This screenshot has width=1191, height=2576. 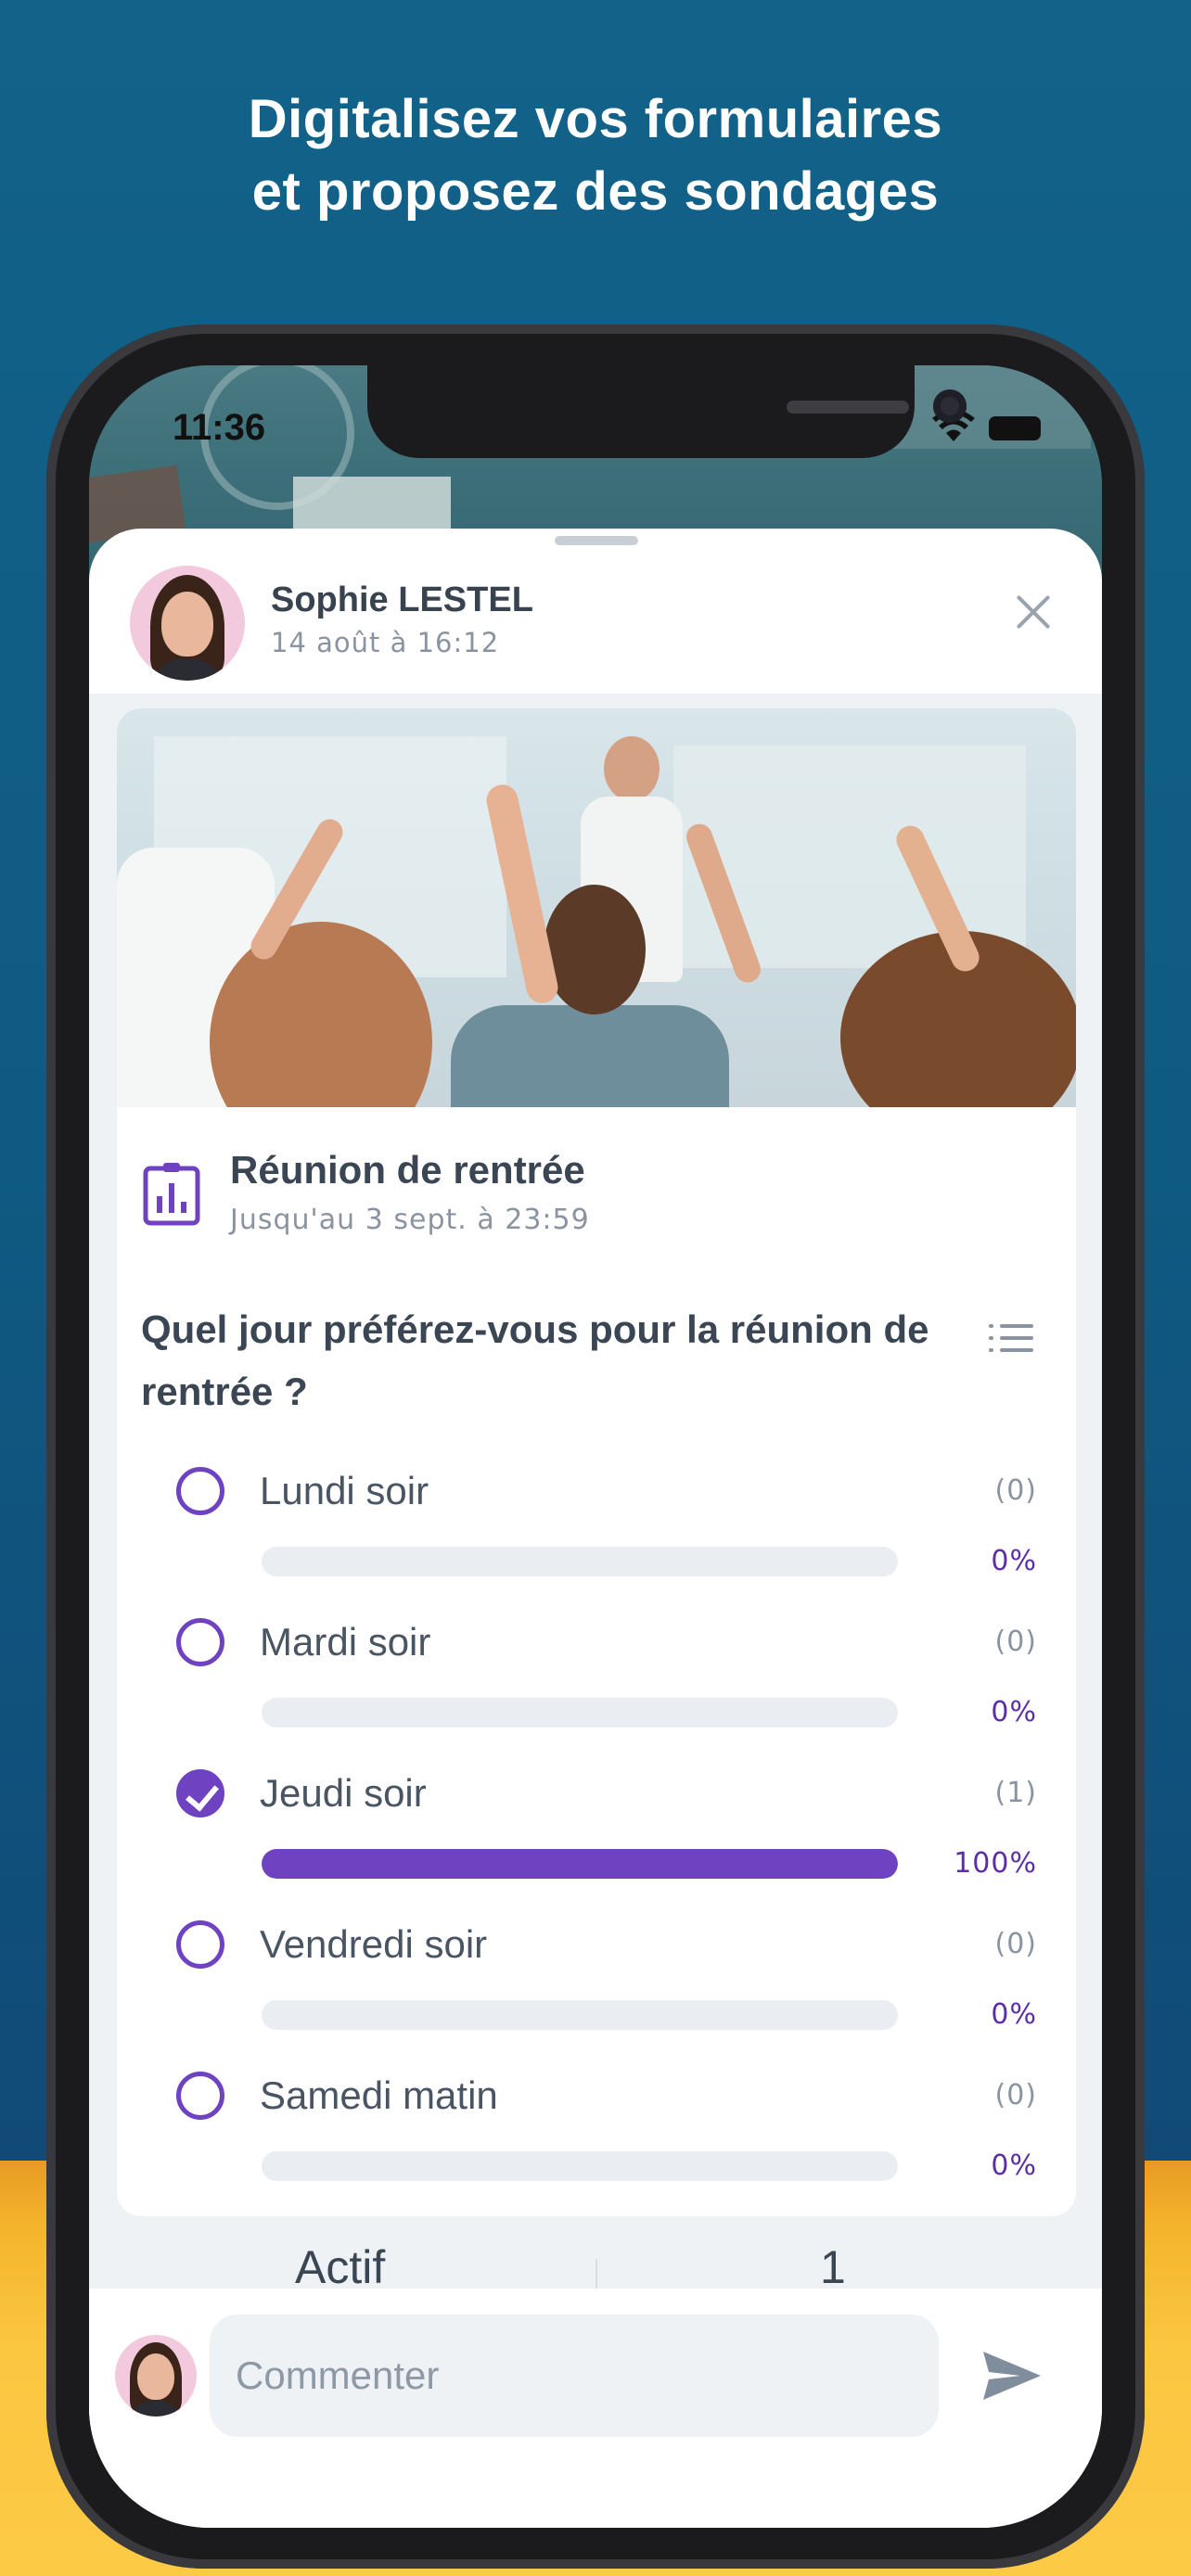 What do you see at coordinates (345, 1642) in the screenshot?
I see `option-label: Mardi soir` at bounding box center [345, 1642].